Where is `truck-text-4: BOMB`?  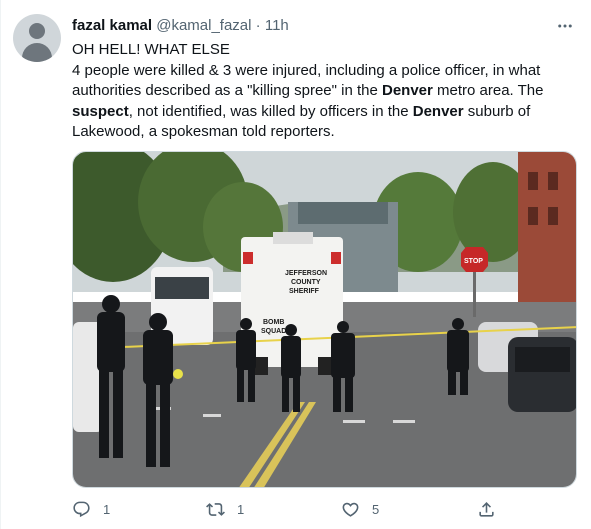 truck-text-4: BOMB is located at coordinates (273, 322).